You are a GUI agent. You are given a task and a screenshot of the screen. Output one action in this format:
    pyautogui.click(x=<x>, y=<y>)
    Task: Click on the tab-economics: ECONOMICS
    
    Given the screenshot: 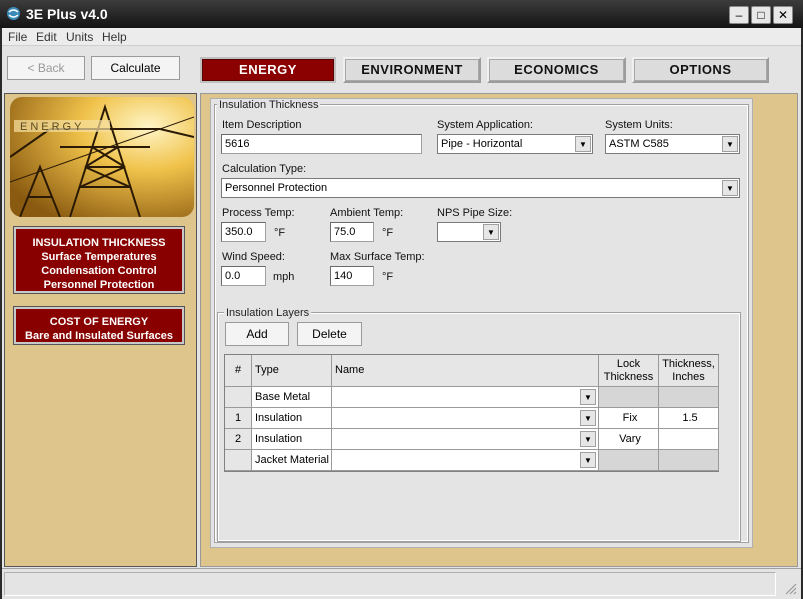 What is the action you would take?
    pyautogui.click(x=556, y=70)
    